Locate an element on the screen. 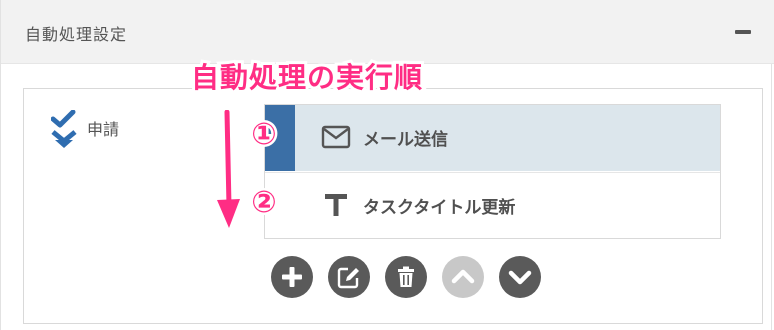  add-action-button is located at coordinates (292, 277).